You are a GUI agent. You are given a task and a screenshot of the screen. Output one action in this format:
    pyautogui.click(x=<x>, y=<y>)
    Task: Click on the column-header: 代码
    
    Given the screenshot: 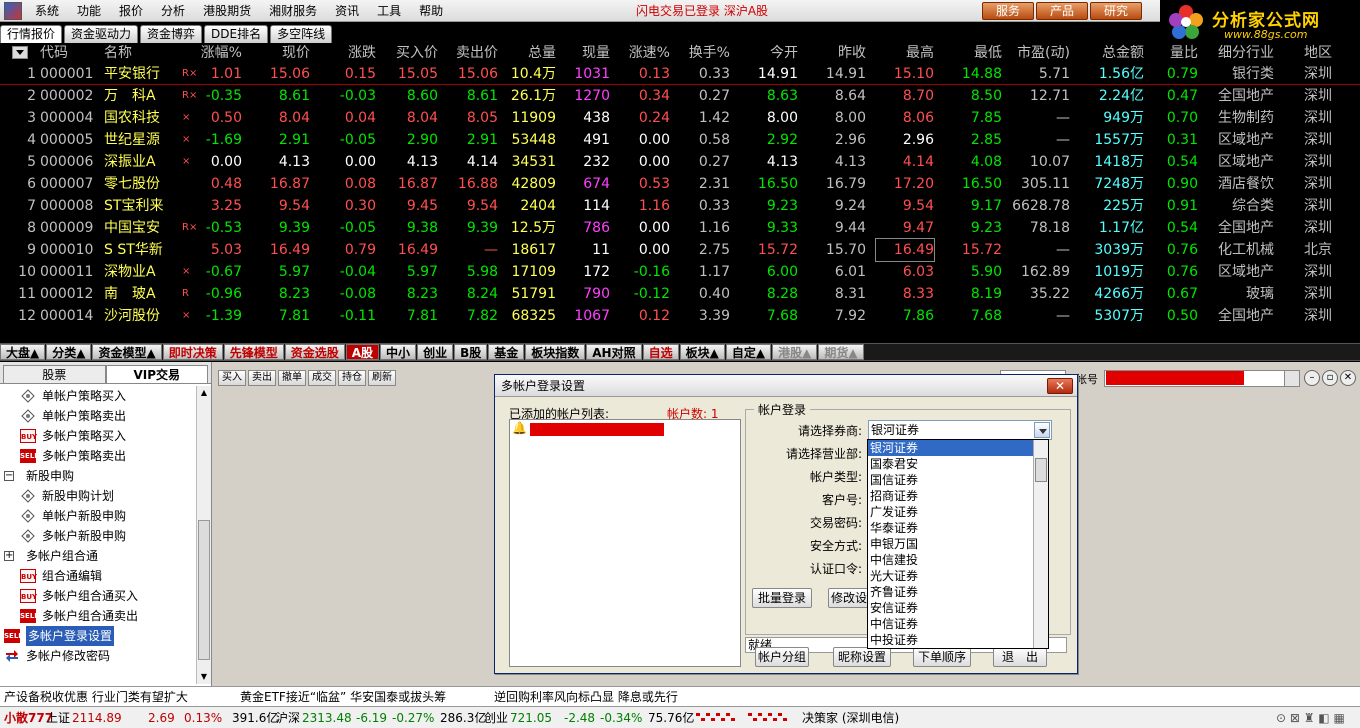 What is the action you would take?
    pyautogui.click(x=68, y=54)
    